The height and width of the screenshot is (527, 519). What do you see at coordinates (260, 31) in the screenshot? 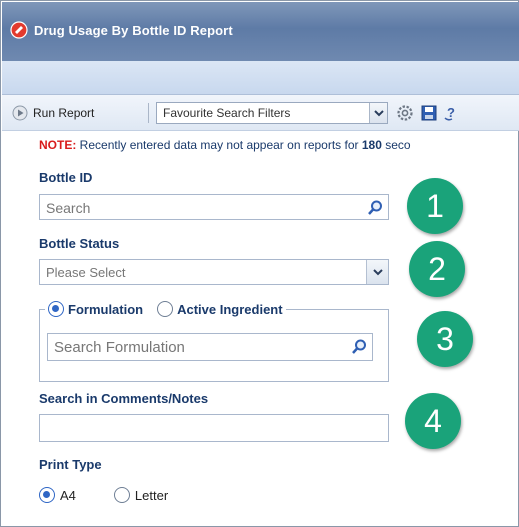
I see `title-bar: Drug Usage By Bottle ID Report` at bounding box center [260, 31].